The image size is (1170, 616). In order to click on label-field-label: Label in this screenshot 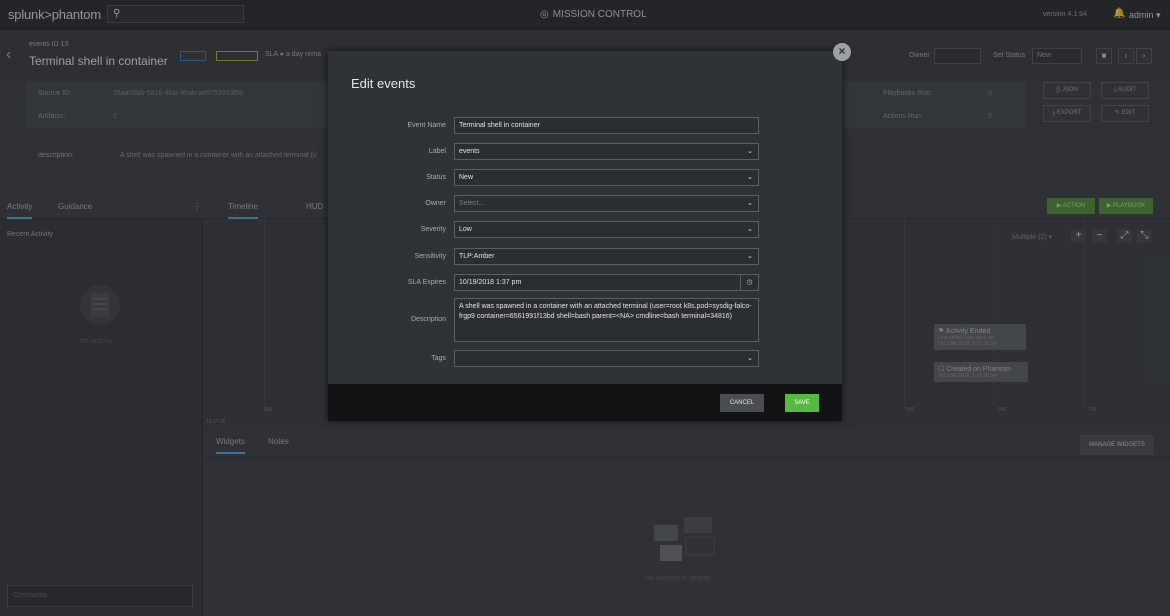, I will do `click(437, 151)`.